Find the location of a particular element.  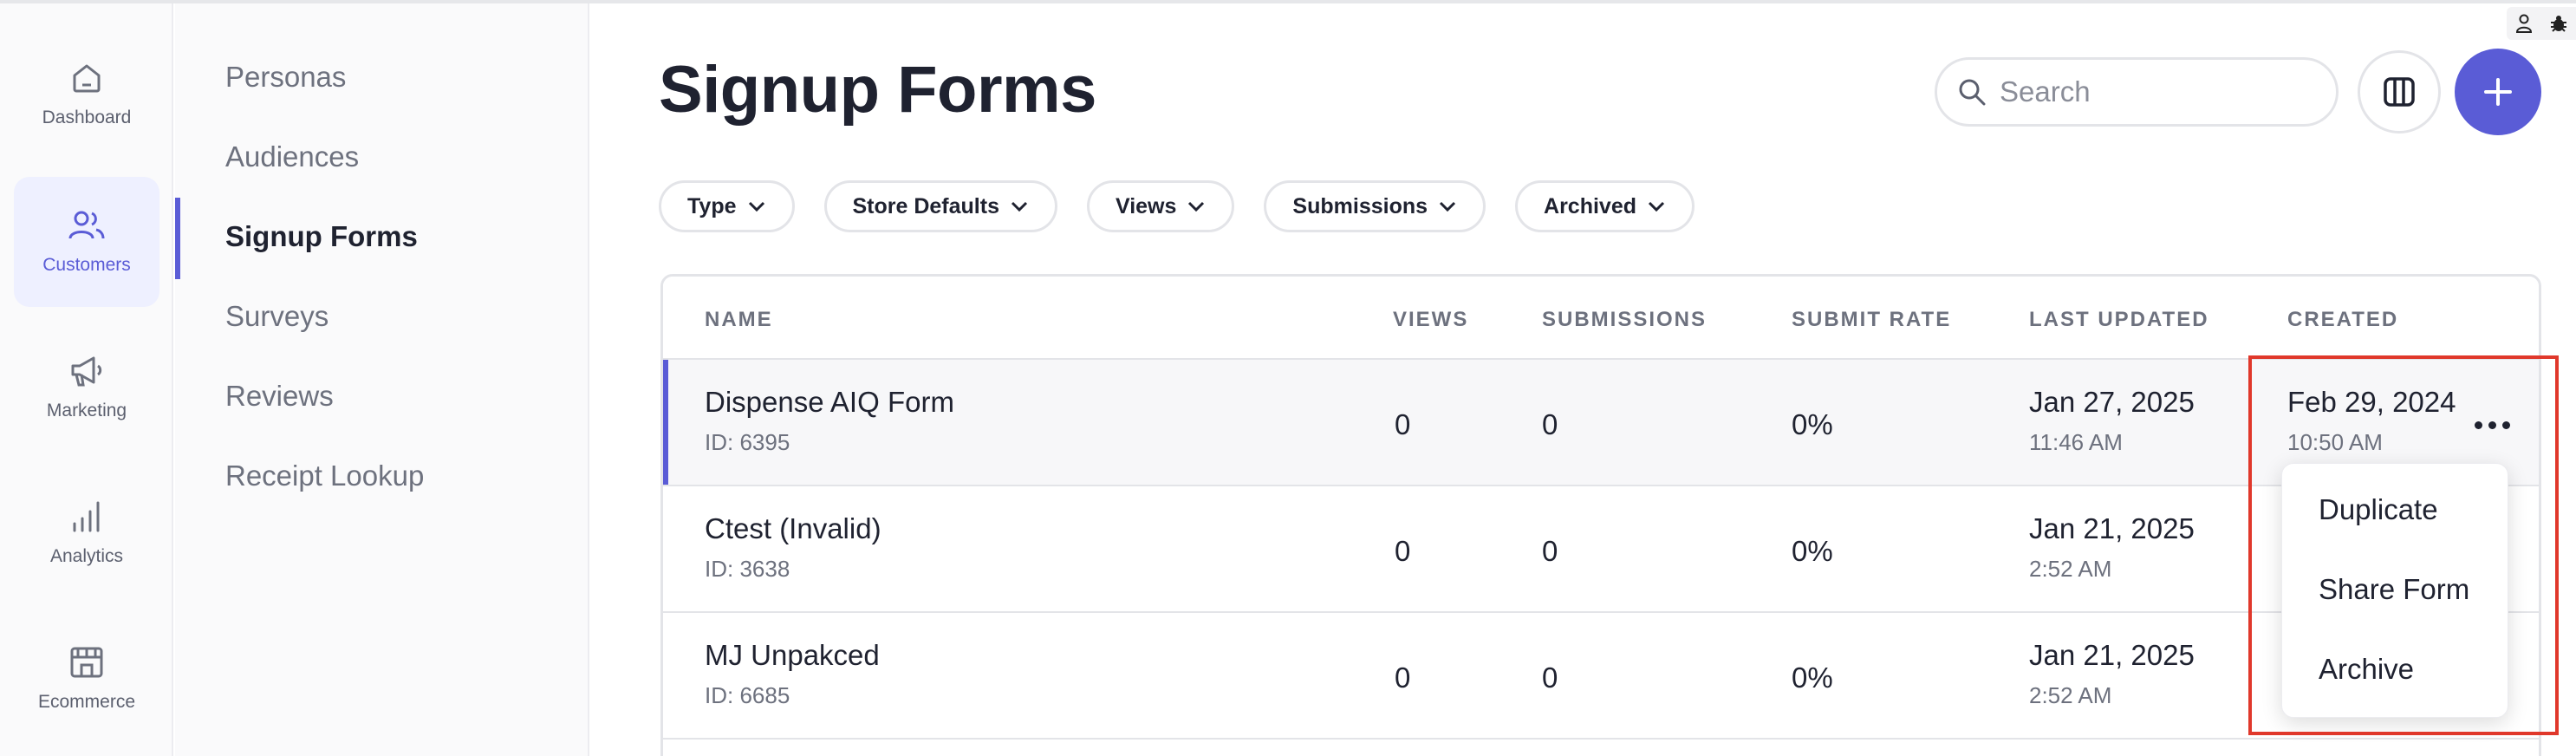

rail-label: Dashboard is located at coordinates (87, 117).